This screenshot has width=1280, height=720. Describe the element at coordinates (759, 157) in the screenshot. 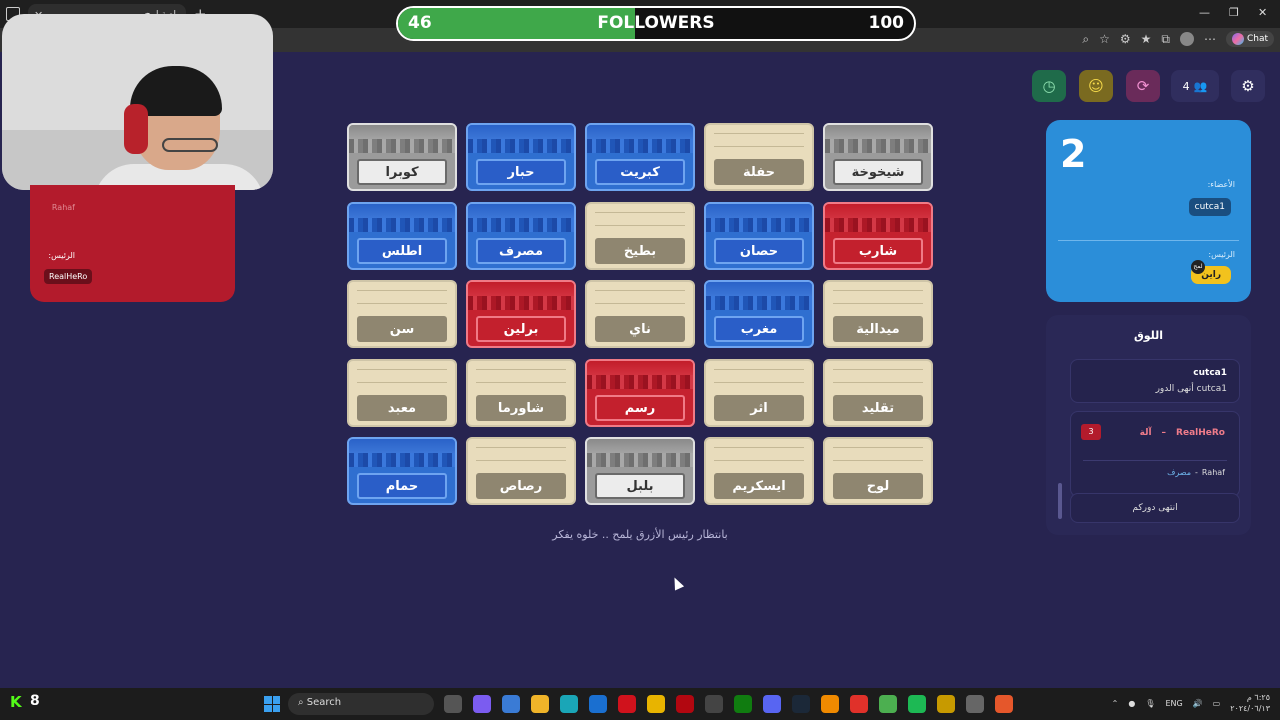

I see `word-card: حفلة` at that location.